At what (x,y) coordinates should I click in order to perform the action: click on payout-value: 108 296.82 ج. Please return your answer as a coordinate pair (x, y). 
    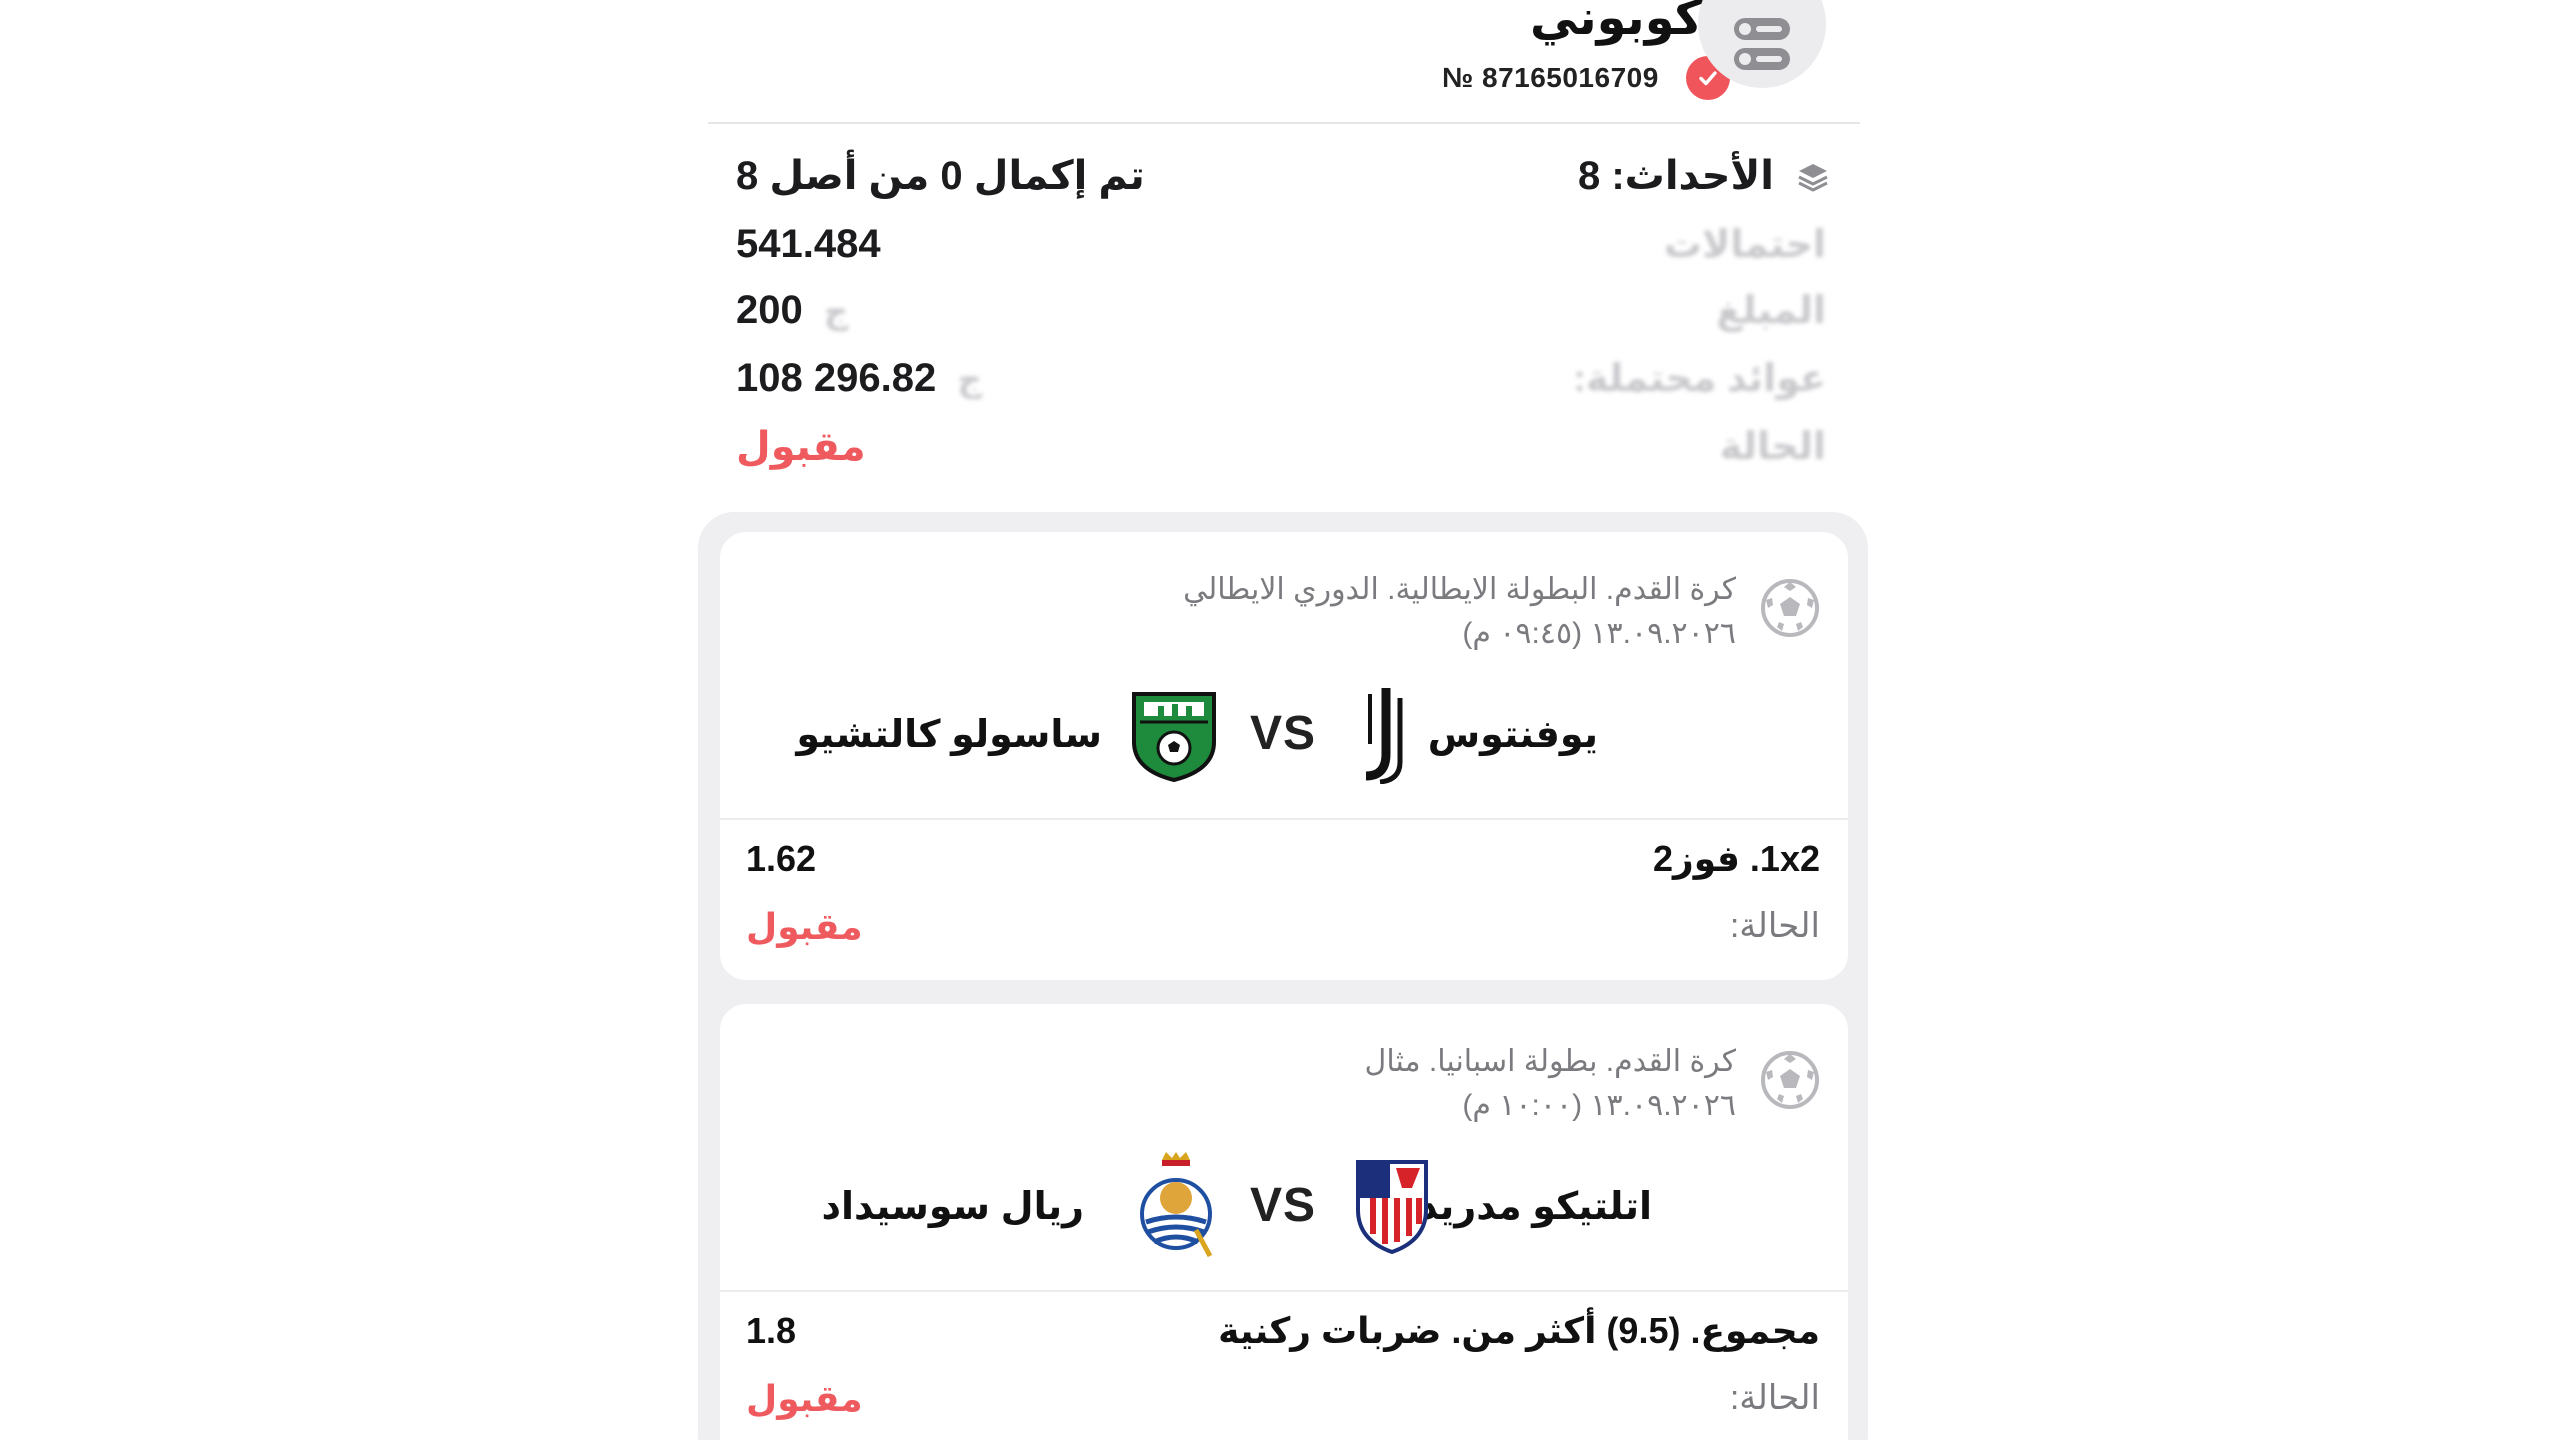
    Looking at the image, I should click on (859, 378).